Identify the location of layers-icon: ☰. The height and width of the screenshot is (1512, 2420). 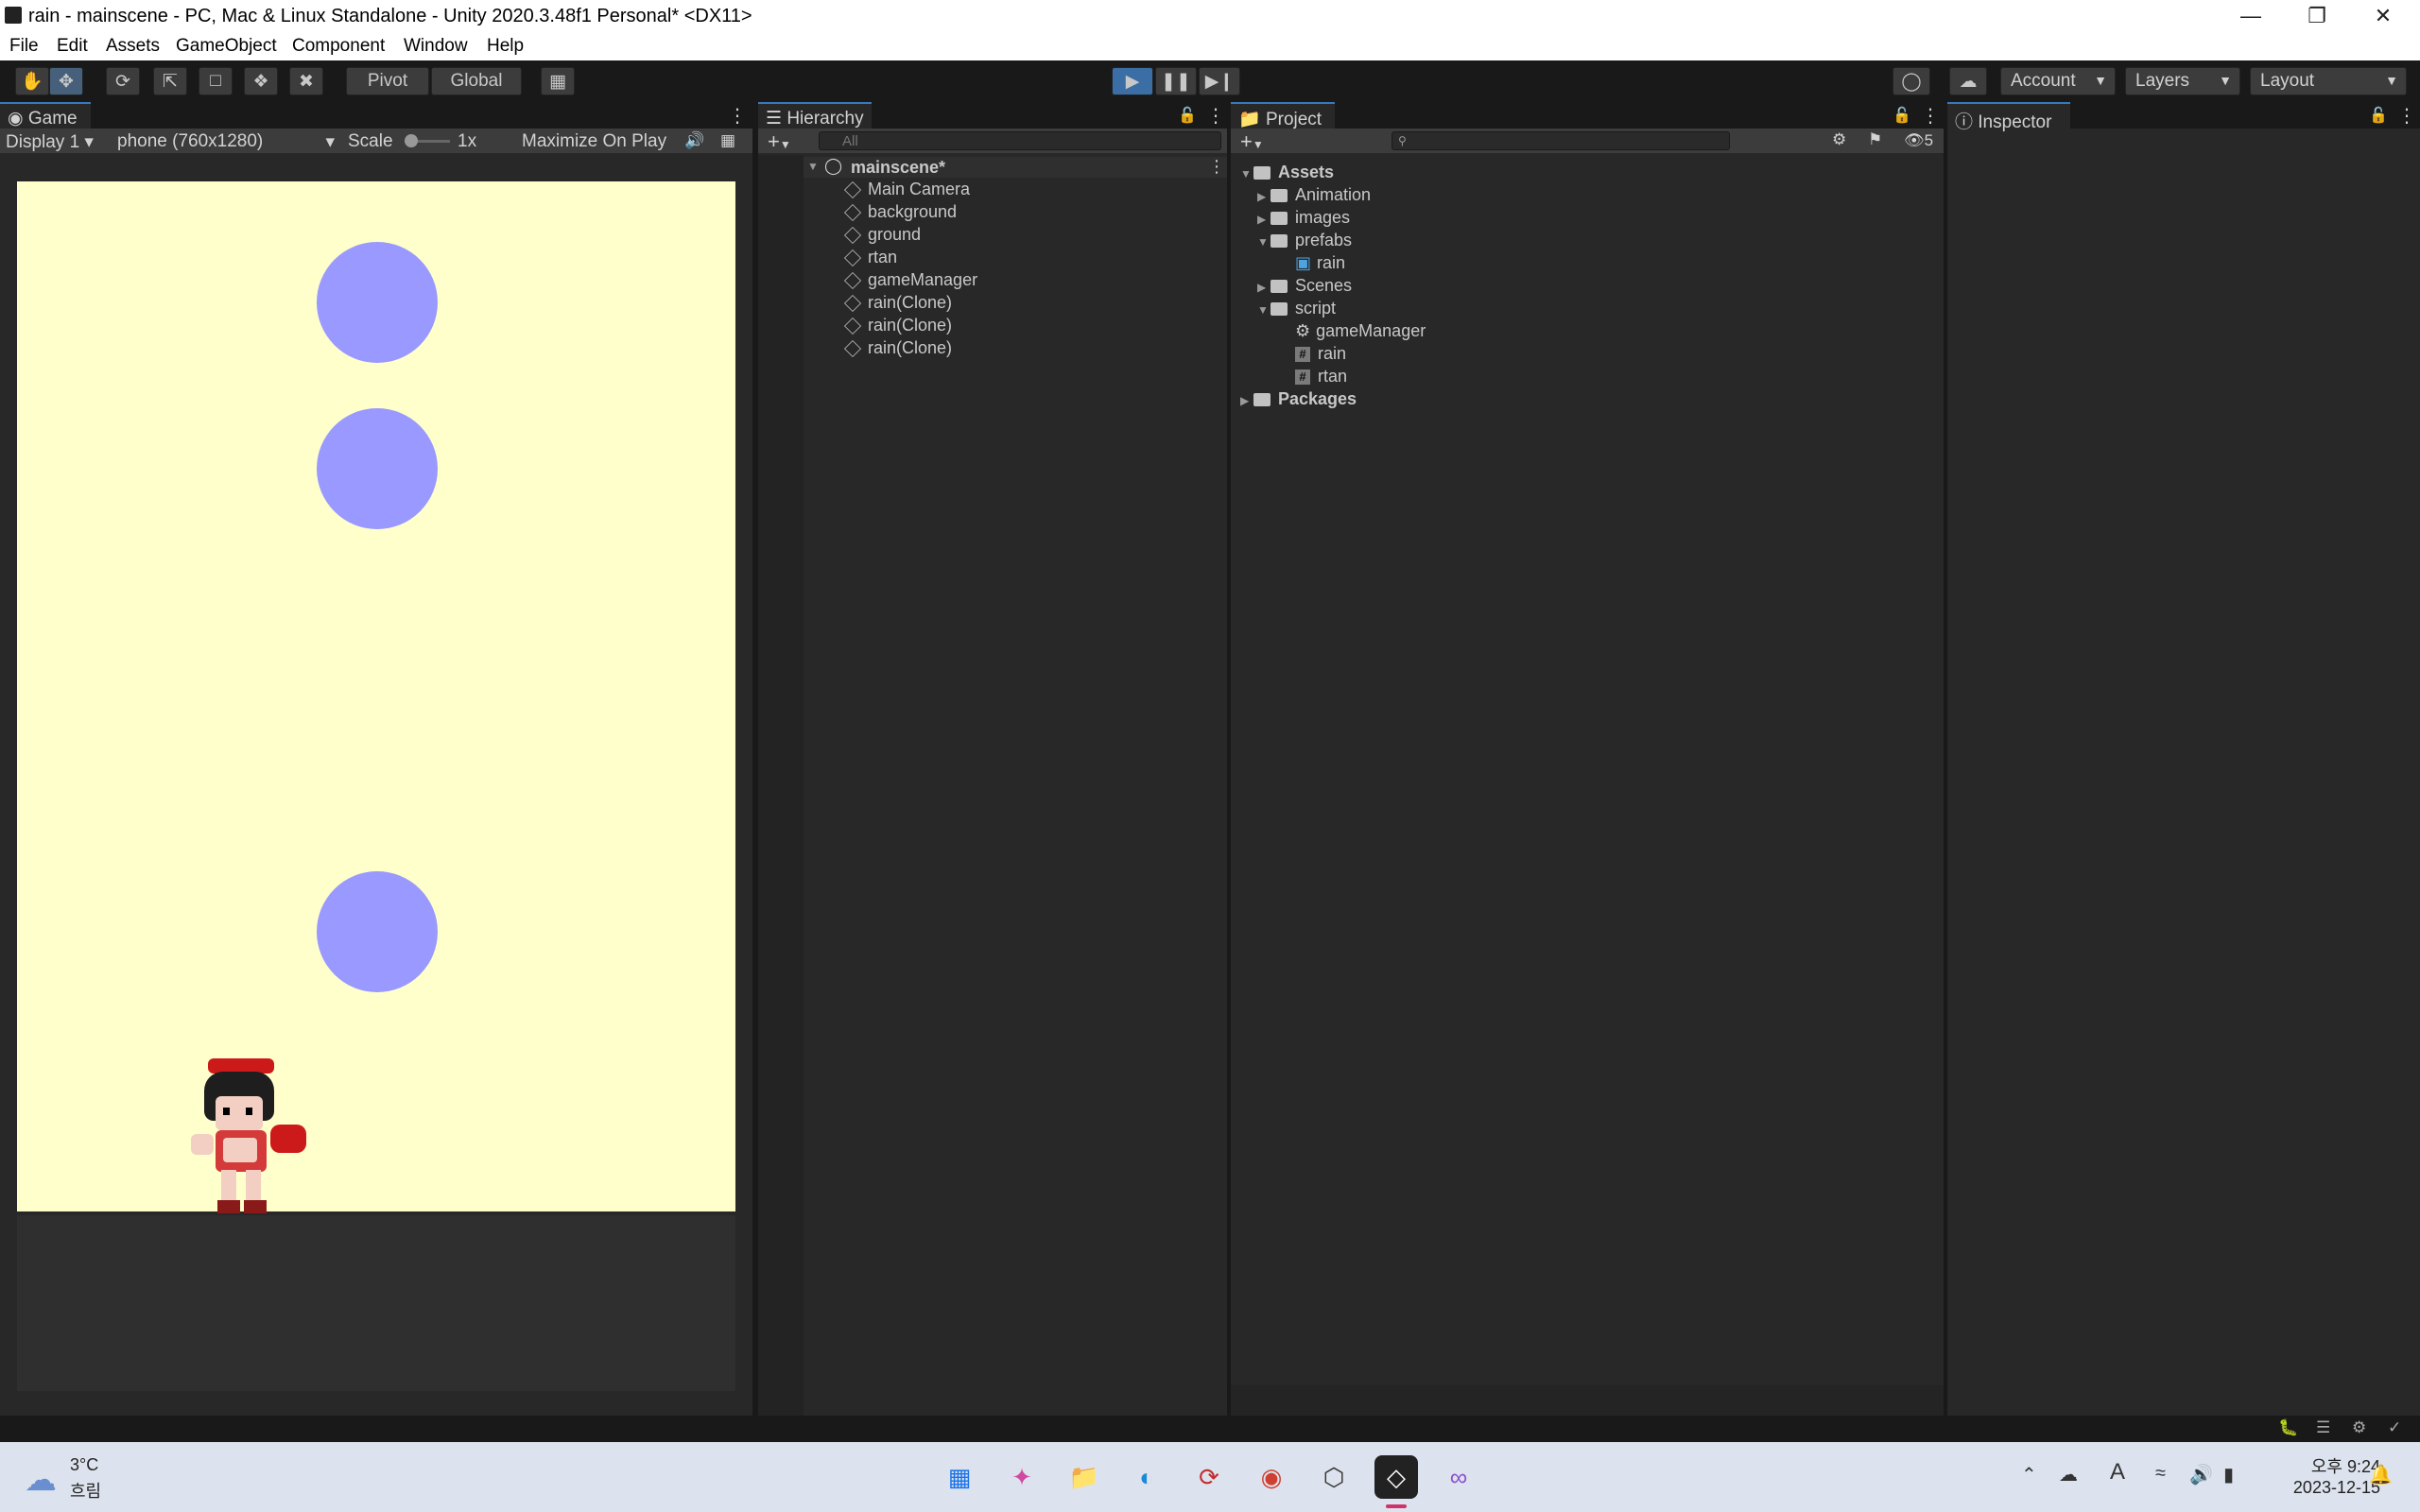
(2323, 1427).